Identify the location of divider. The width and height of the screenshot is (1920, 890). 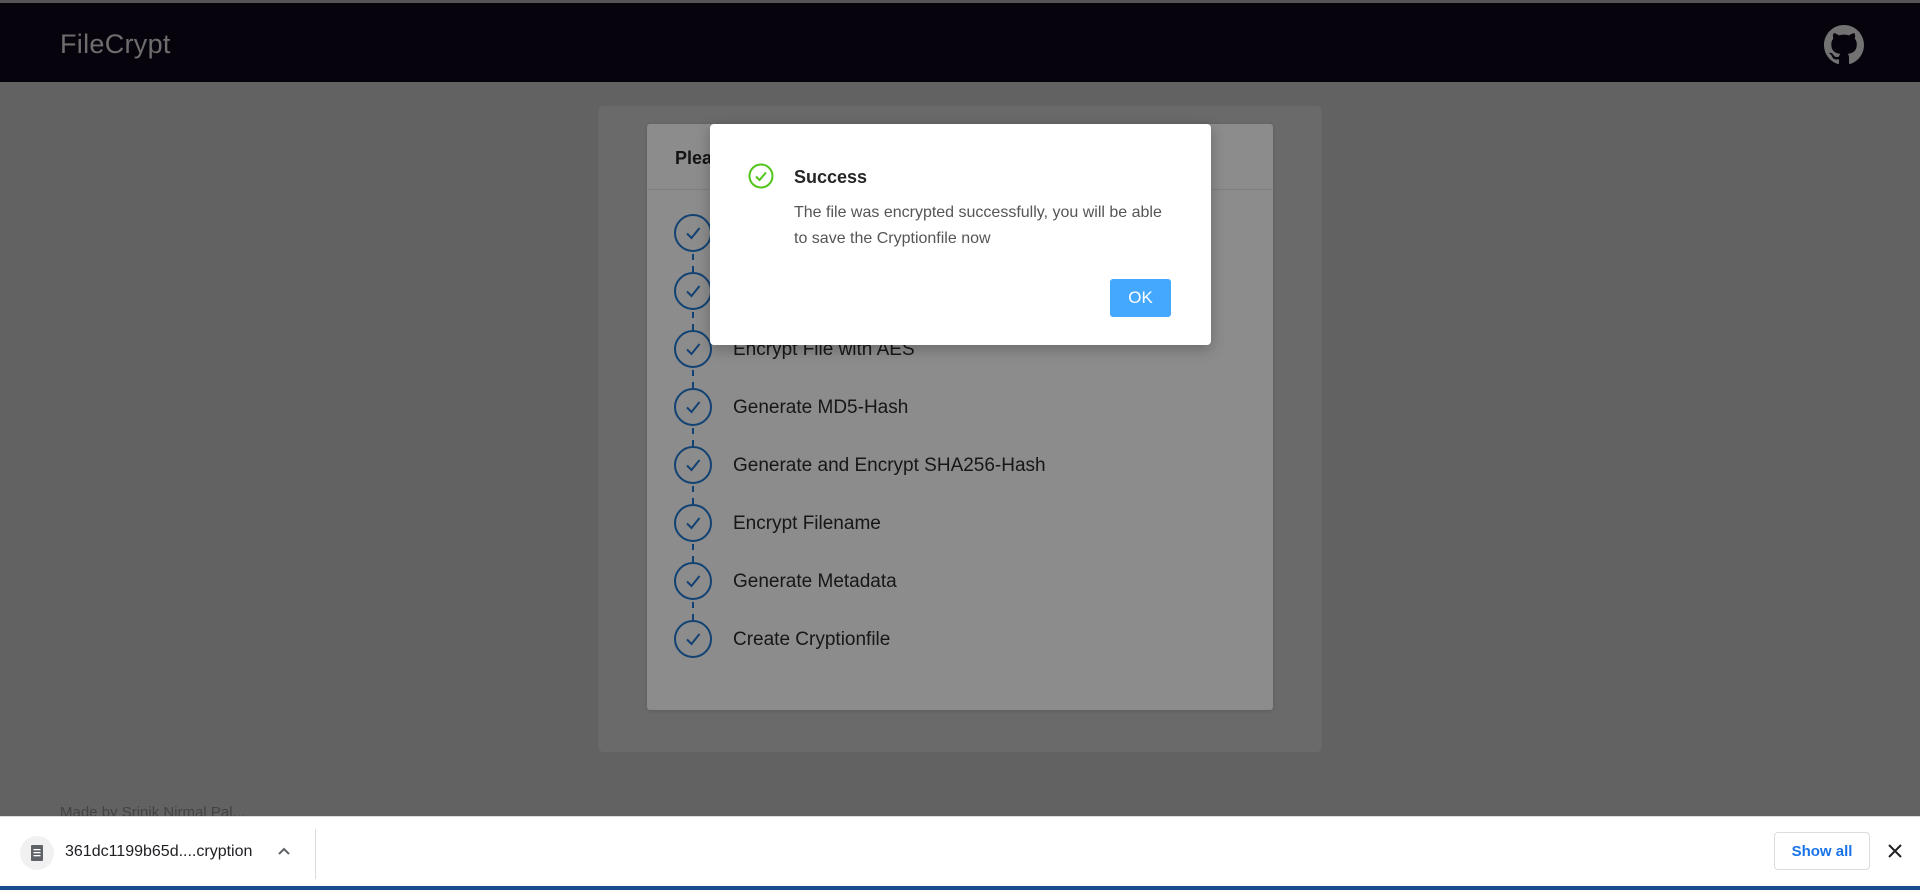
(315, 854).